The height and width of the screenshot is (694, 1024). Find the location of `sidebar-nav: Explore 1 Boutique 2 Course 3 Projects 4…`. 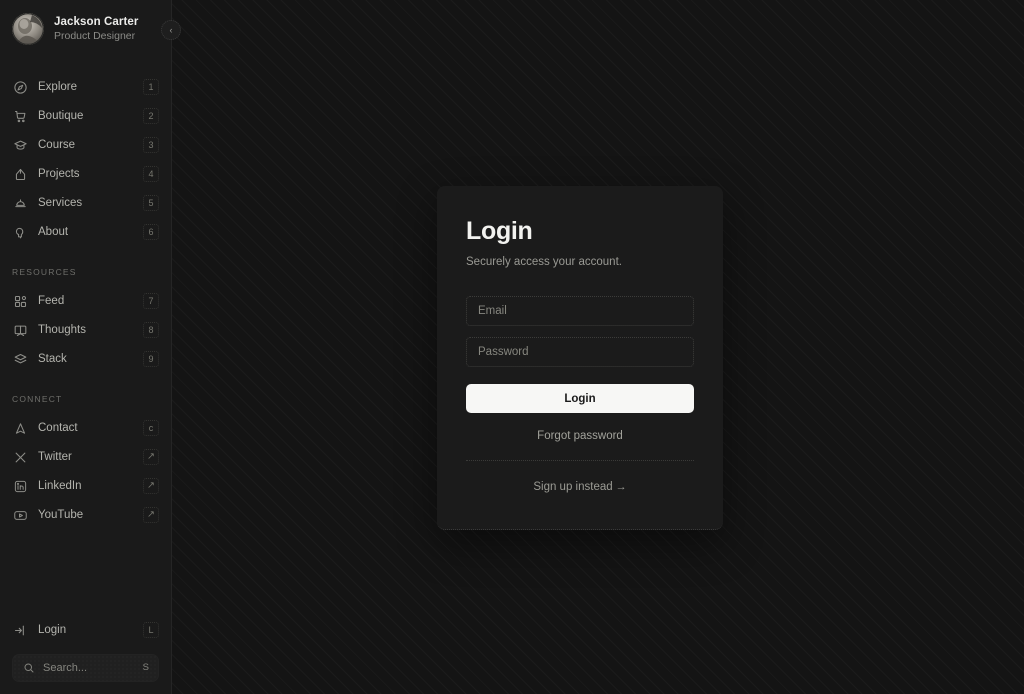

sidebar-nav: Explore 1 Boutique 2 Course 3 Projects 4… is located at coordinates (85, 336).